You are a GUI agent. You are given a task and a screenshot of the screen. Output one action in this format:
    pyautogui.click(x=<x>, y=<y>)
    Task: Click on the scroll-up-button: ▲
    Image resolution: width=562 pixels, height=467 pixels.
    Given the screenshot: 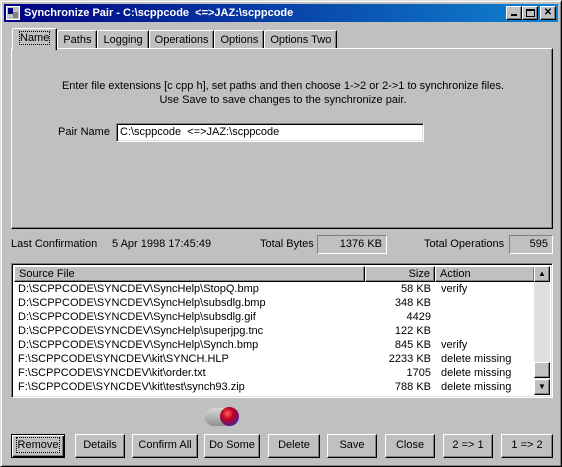 What is the action you would take?
    pyautogui.click(x=542, y=274)
    